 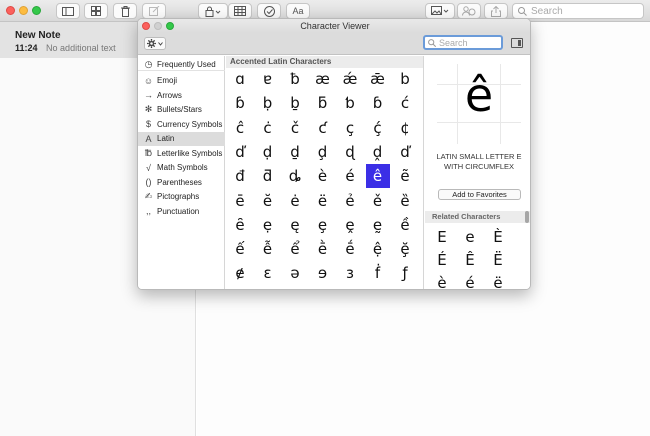 What do you see at coordinates (125, 11) in the screenshot?
I see `delete-button` at bounding box center [125, 11].